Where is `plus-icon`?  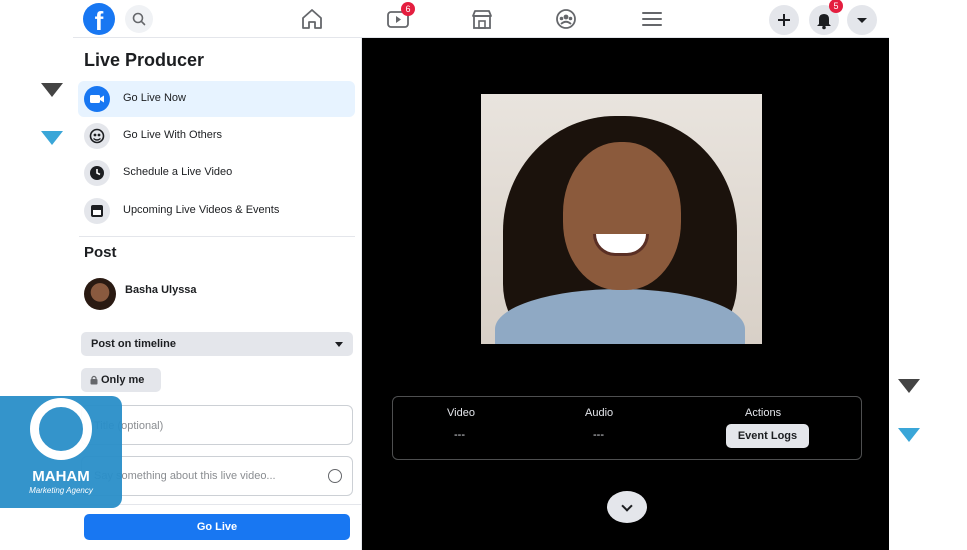
plus-icon is located at coordinates (784, 20).